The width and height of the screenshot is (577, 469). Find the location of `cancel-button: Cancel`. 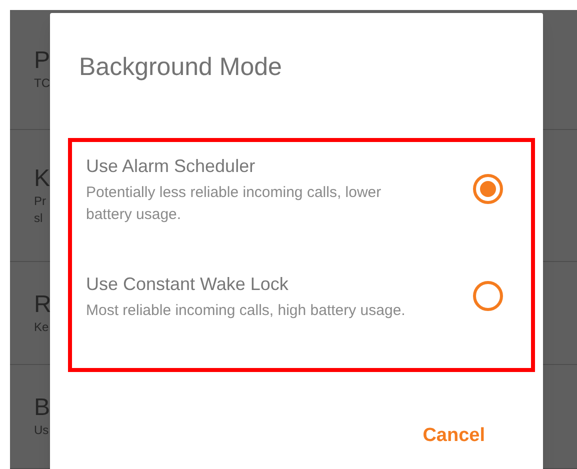

cancel-button: Cancel is located at coordinates (453, 436).